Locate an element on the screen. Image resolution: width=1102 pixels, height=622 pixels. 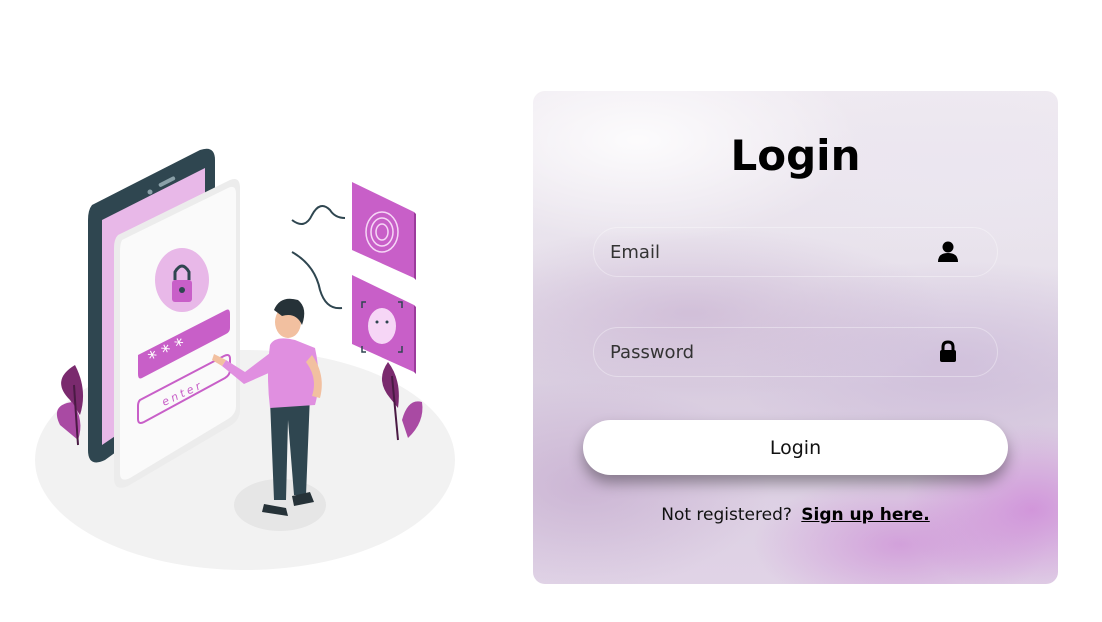
password-field is located at coordinates (795, 352).